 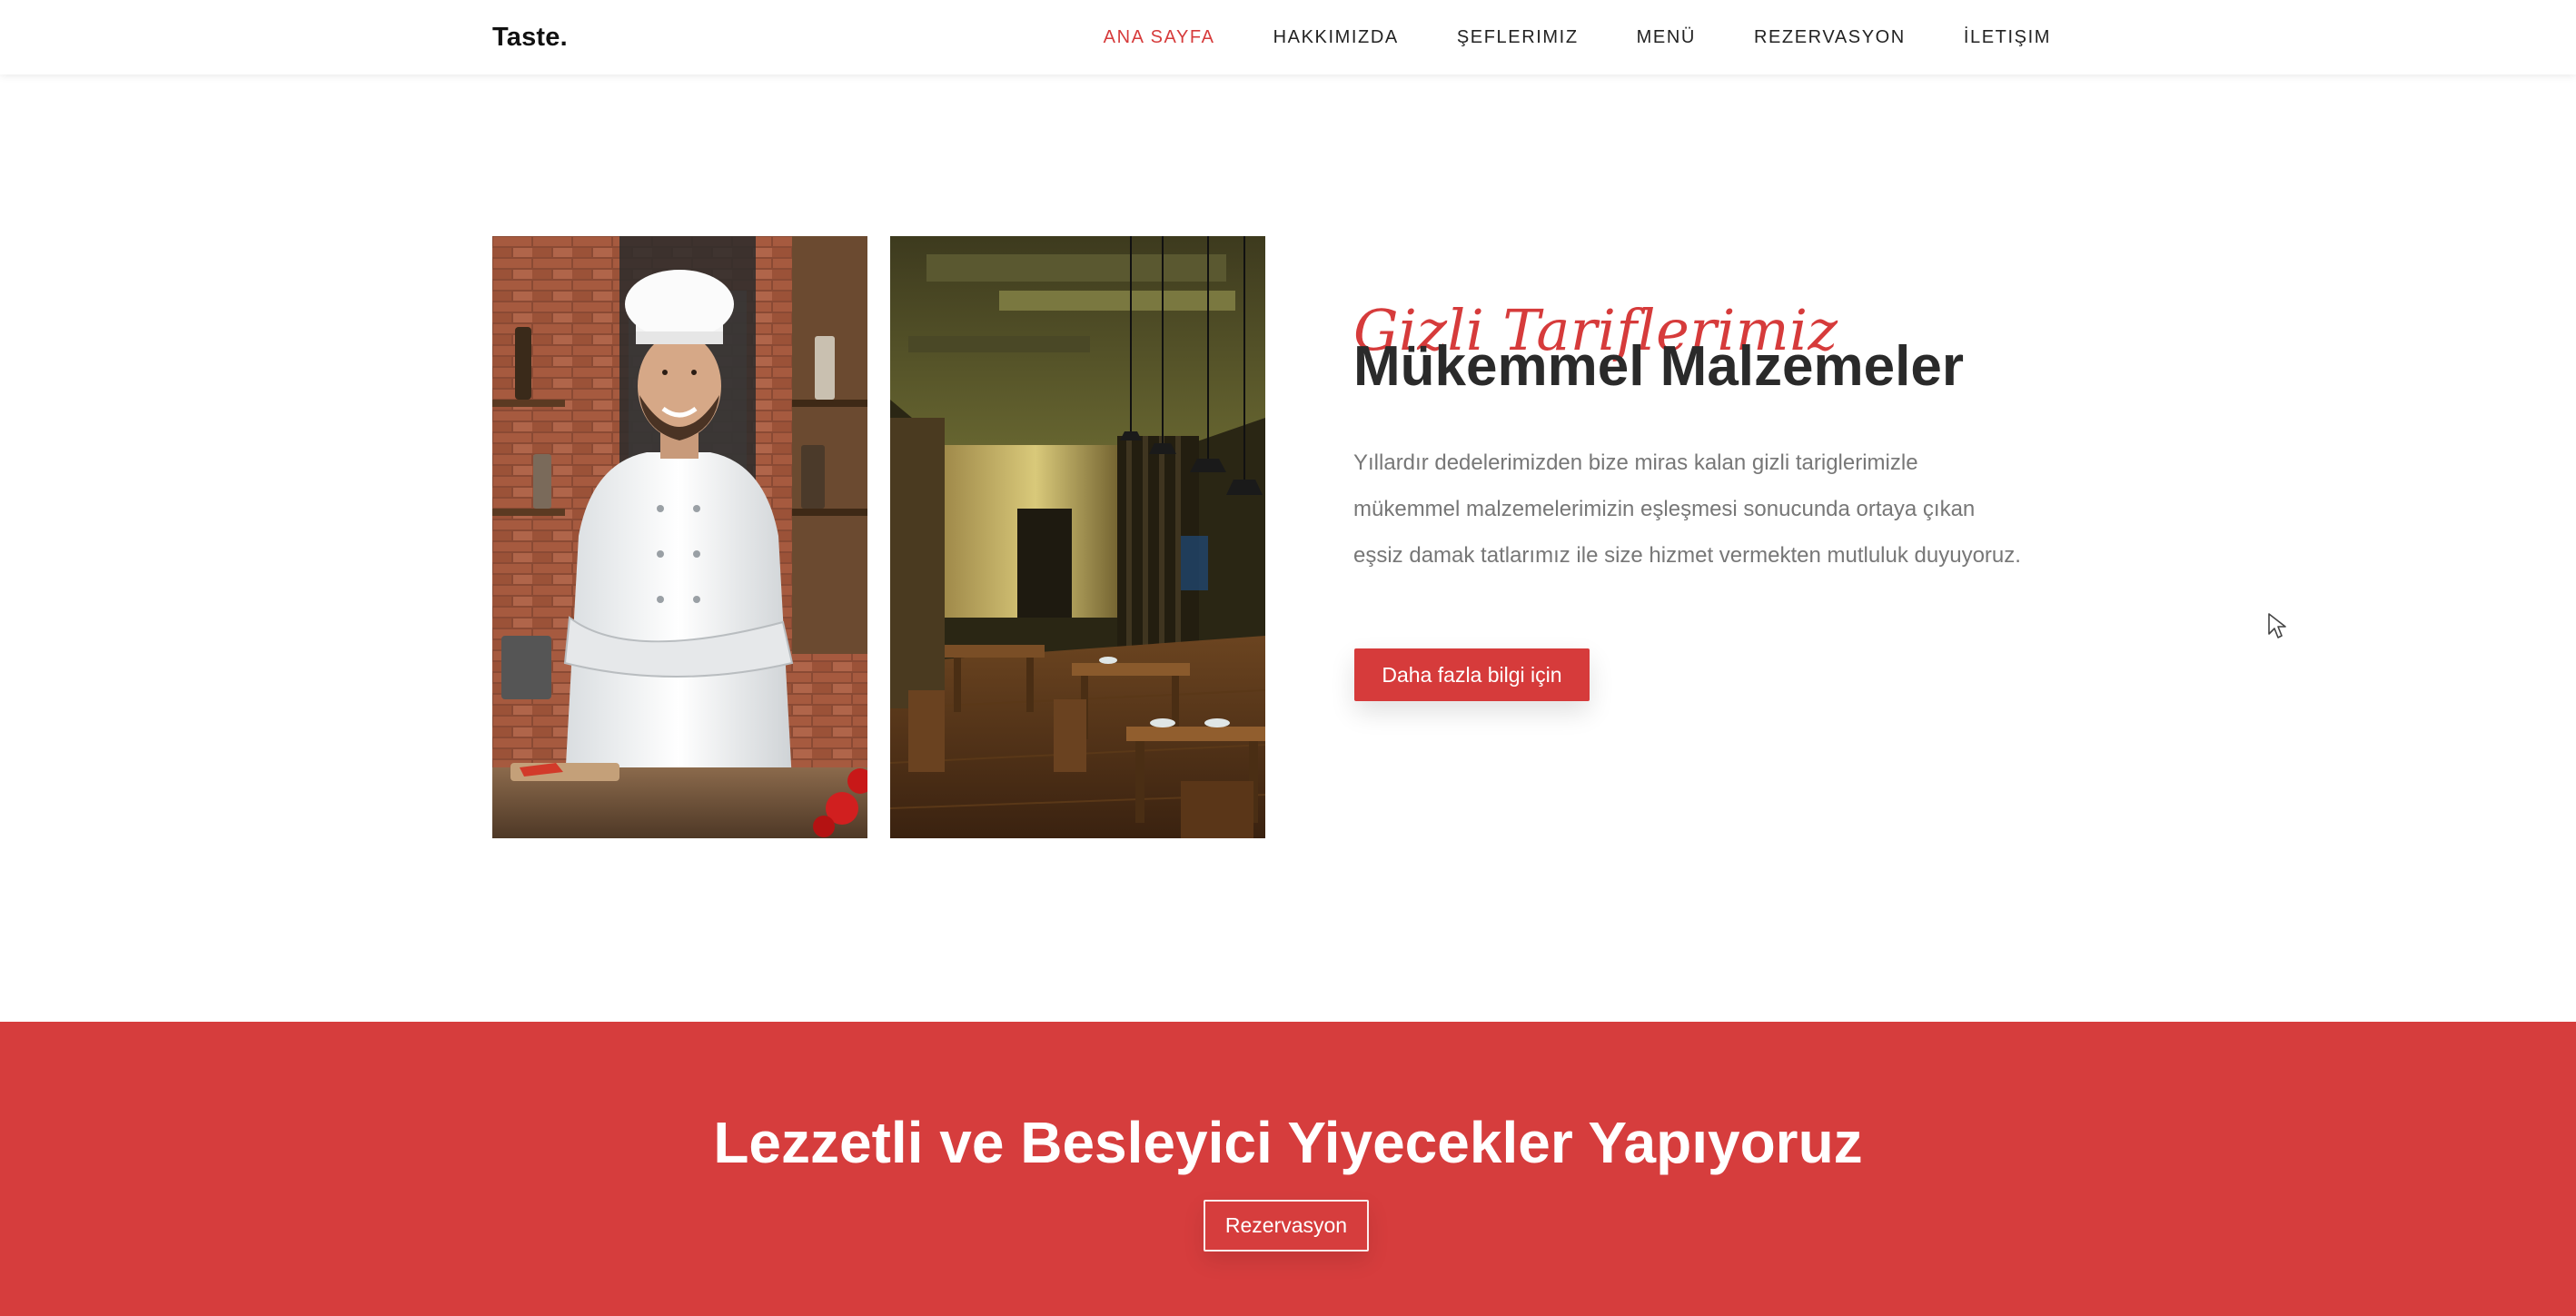 What do you see at coordinates (1286, 1226) in the screenshot?
I see `reservation-button: Rezervasyon` at bounding box center [1286, 1226].